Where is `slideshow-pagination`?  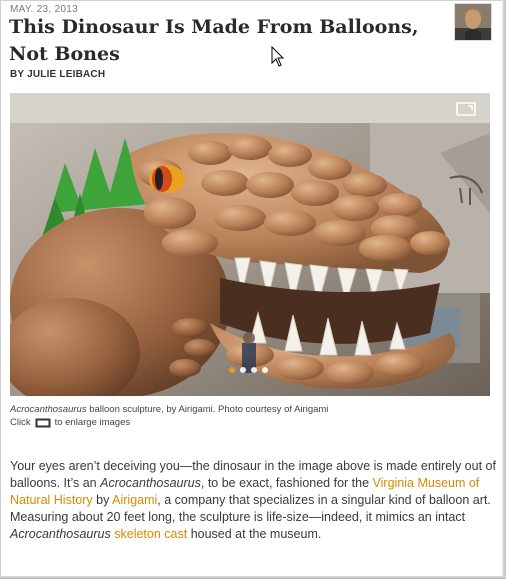
slideshow-pagination is located at coordinates (248, 370).